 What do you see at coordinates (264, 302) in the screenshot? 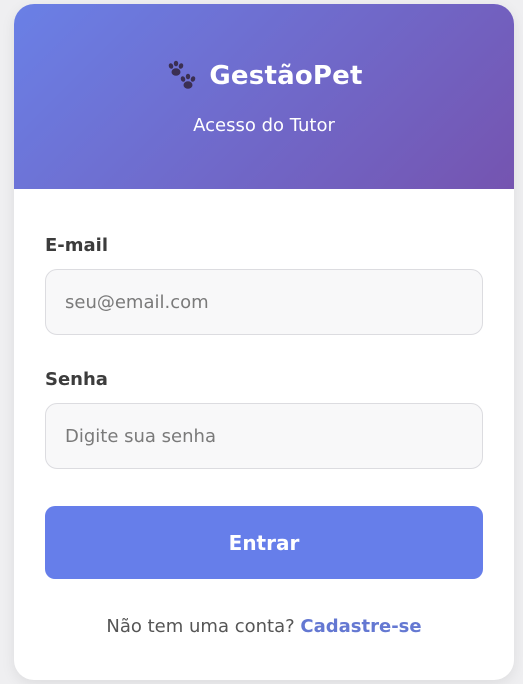
I see `email-field` at bounding box center [264, 302].